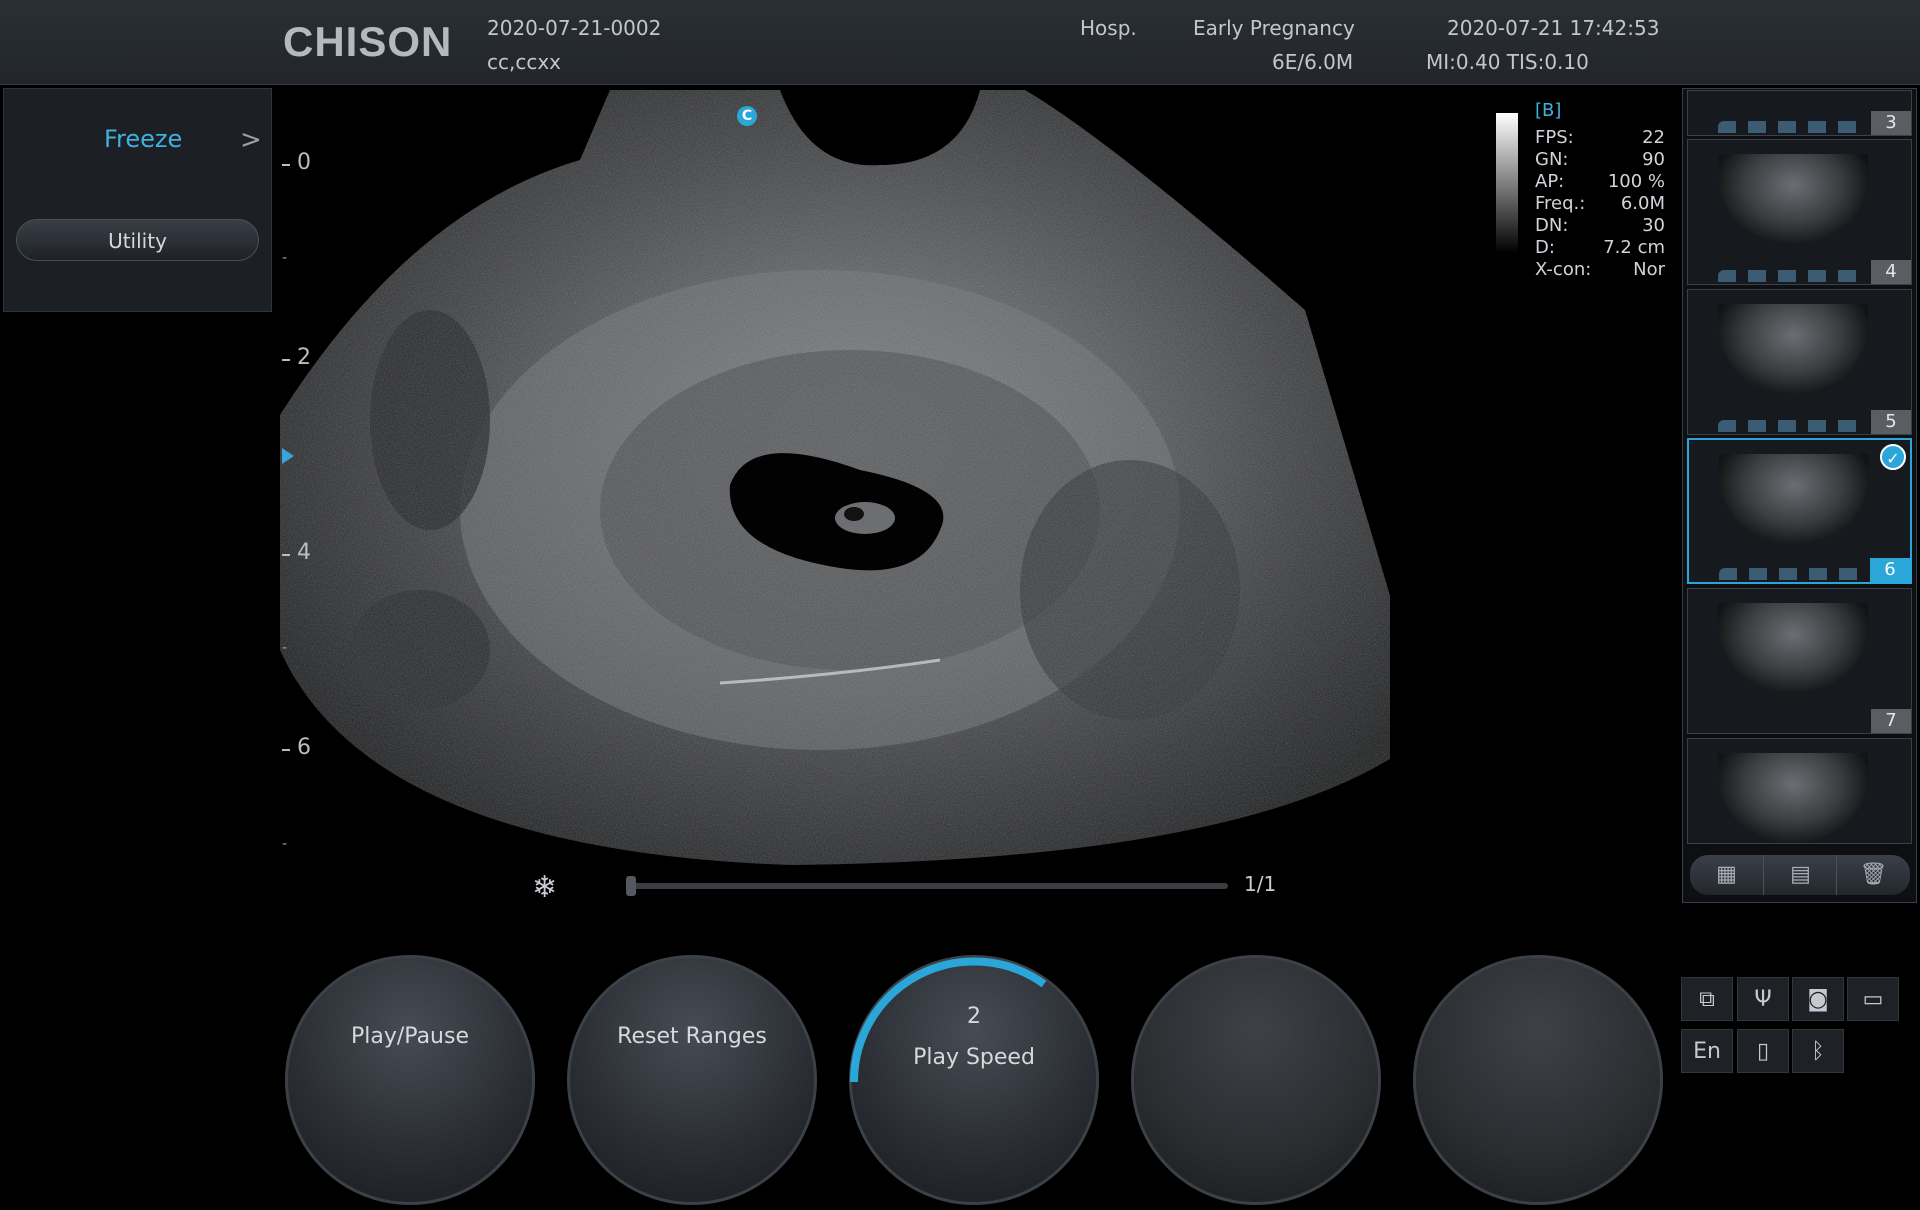 This screenshot has width=1920, height=1210. I want to click on thumbnail-item: 7, so click(1799, 661).